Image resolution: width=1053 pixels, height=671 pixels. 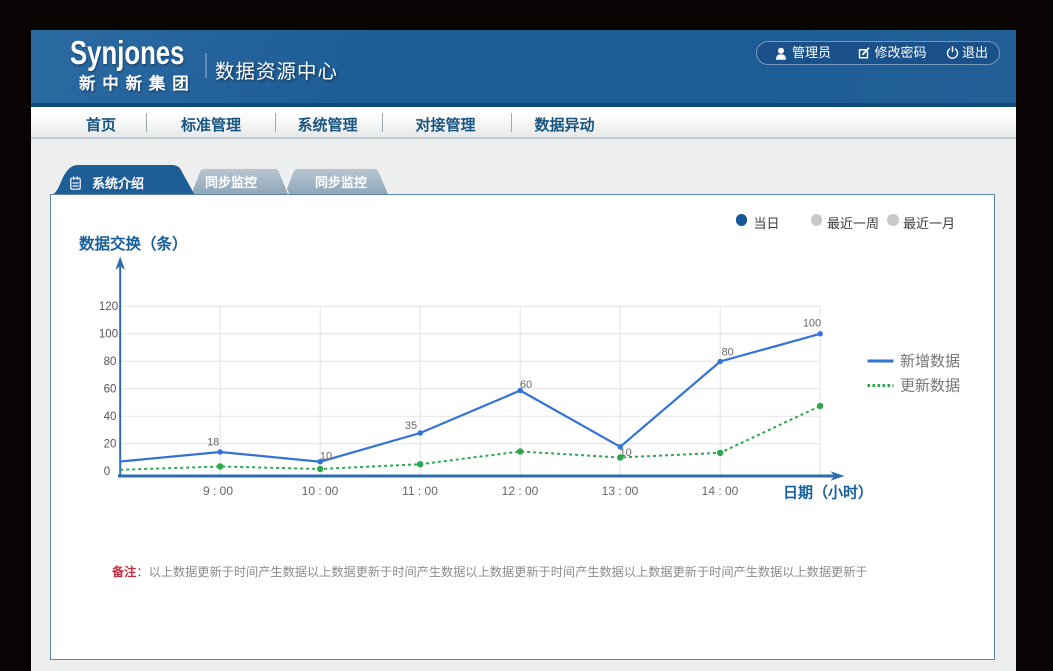 What do you see at coordinates (410, 426) in the screenshot?
I see `svg-text: 35` at bounding box center [410, 426].